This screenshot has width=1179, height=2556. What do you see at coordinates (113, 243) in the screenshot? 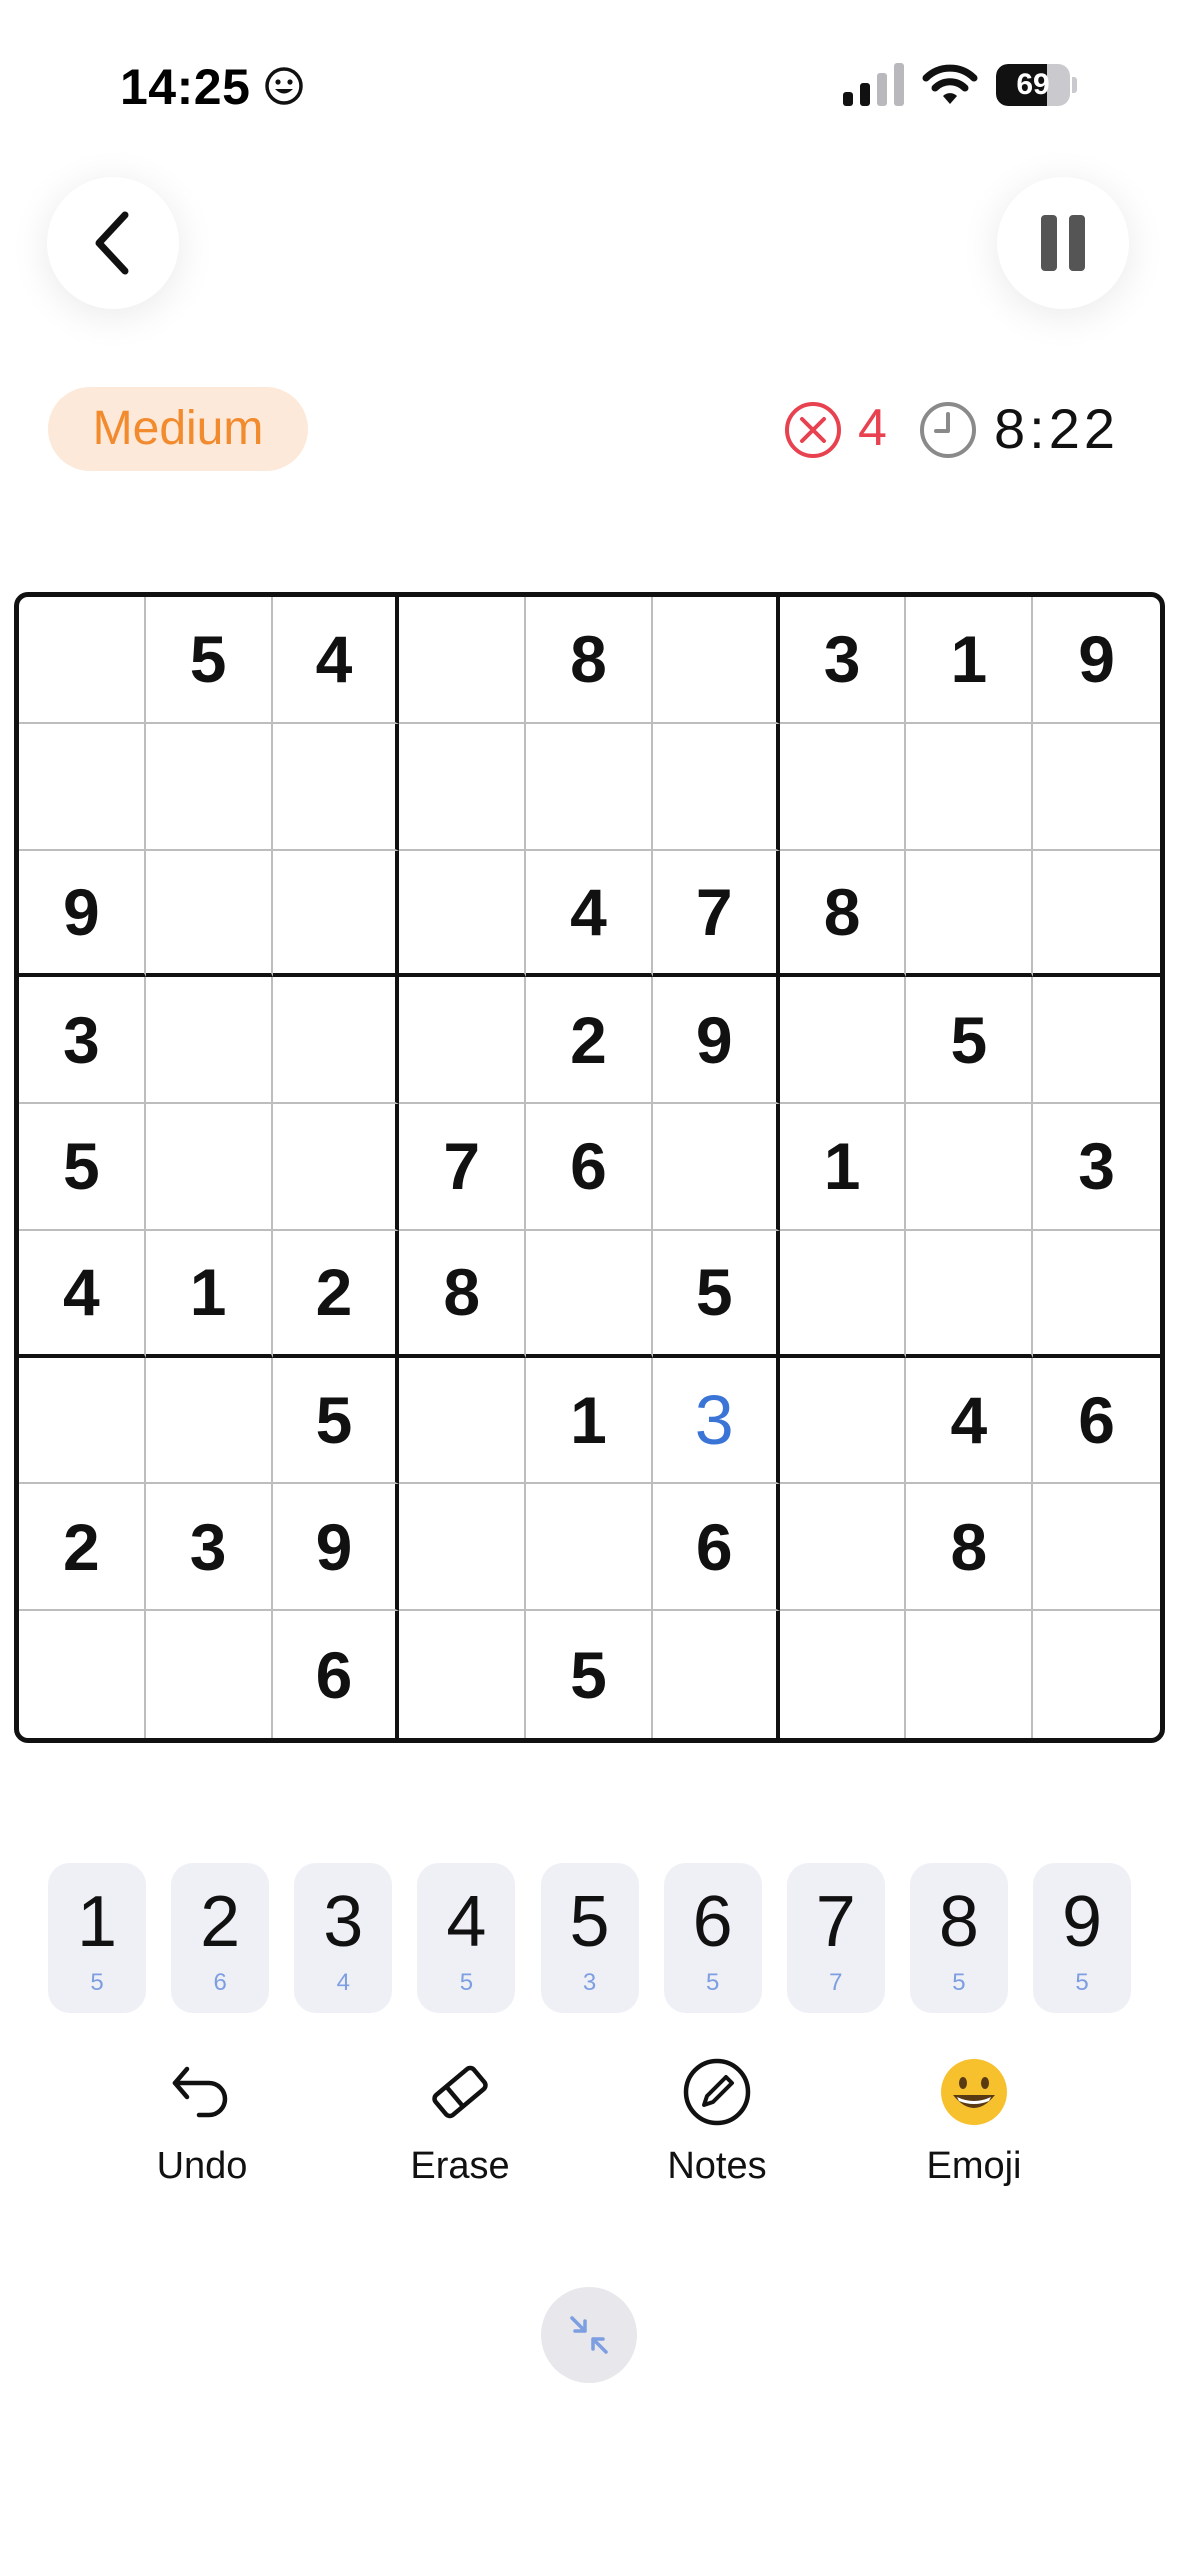
I see `back-button` at bounding box center [113, 243].